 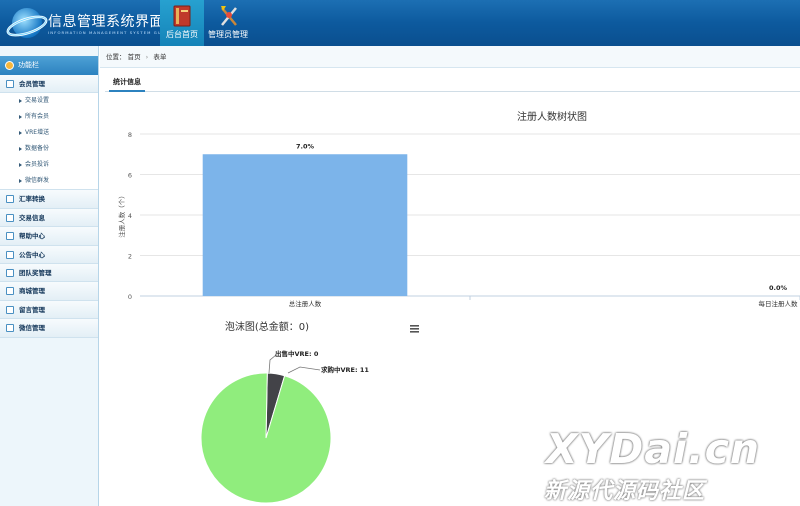 I want to click on sidebar-item-trade-settings: 交易设置, so click(x=49, y=101).